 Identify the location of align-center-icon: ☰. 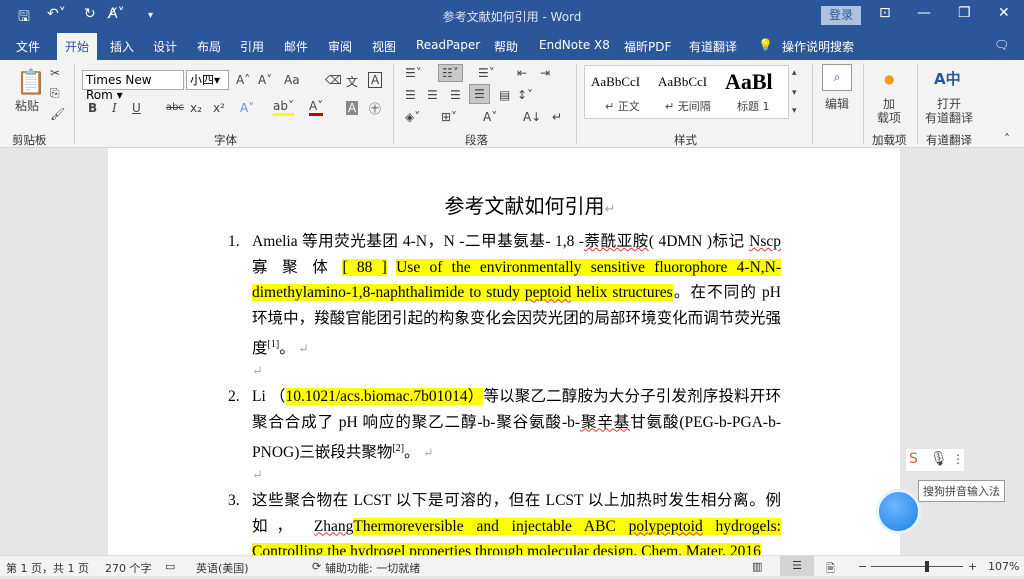
(432, 95).